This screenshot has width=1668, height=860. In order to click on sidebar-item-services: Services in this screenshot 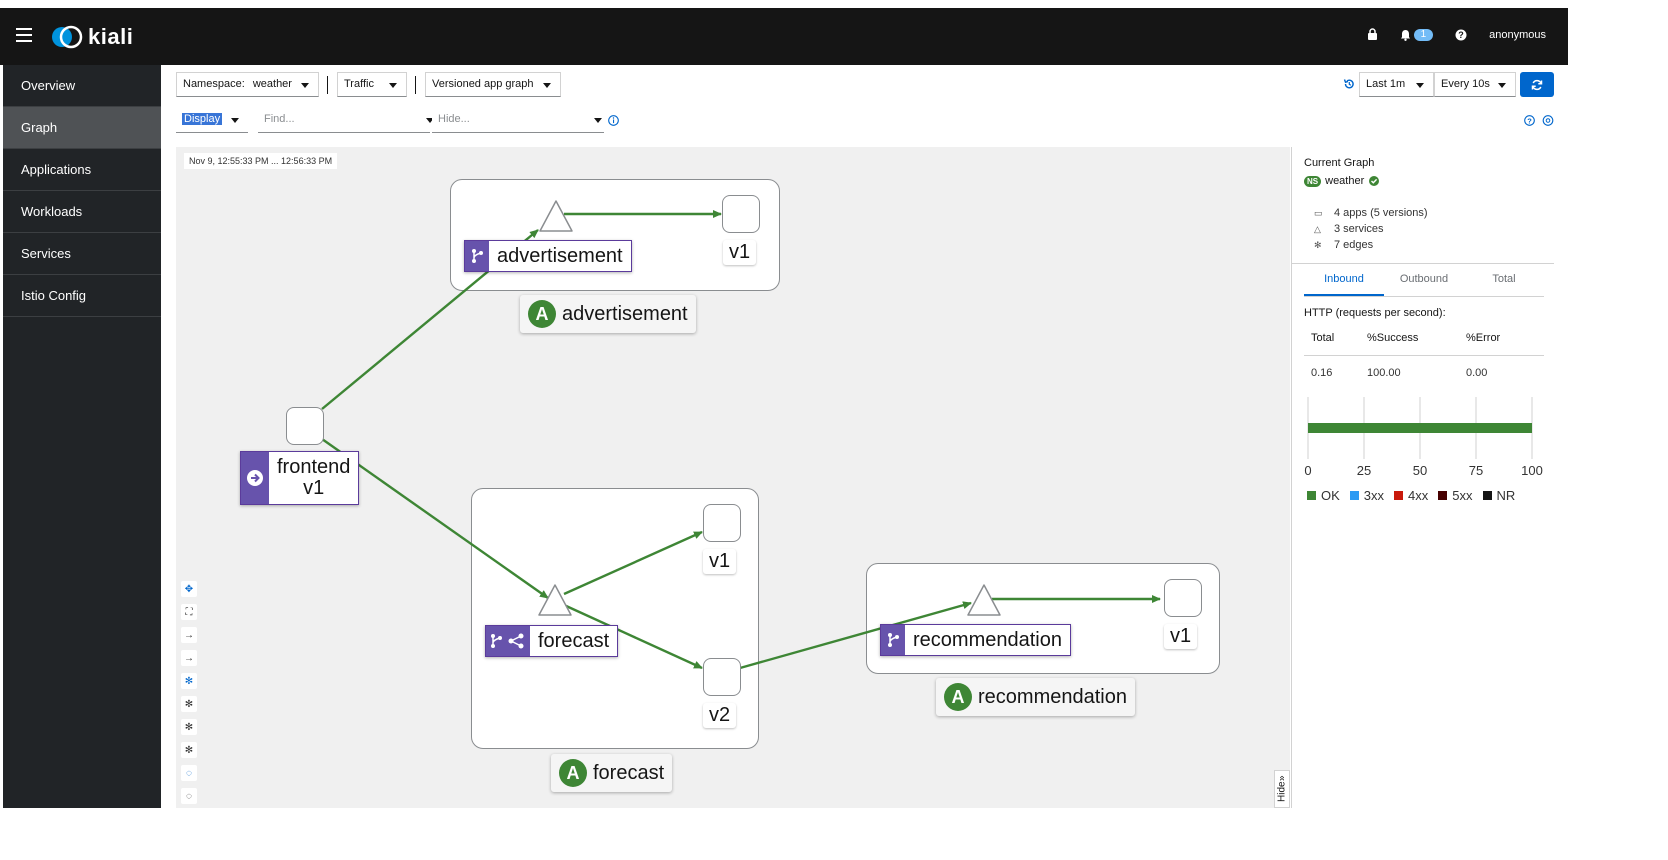, I will do `click(82, 254)`.